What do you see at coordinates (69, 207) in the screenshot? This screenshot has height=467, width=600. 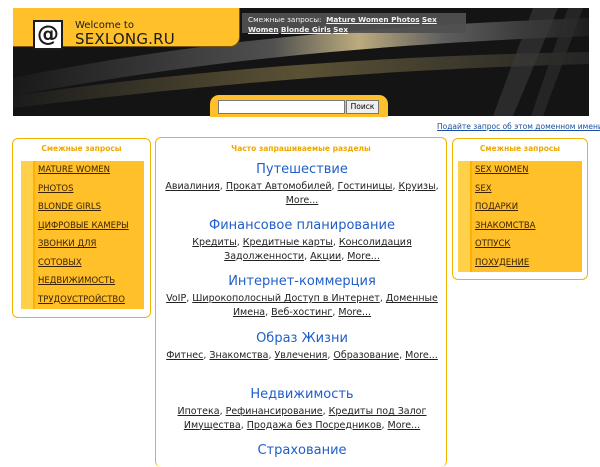 I see `left-link-3: BLONDE GIRLS` at bounding box center [69, 207].